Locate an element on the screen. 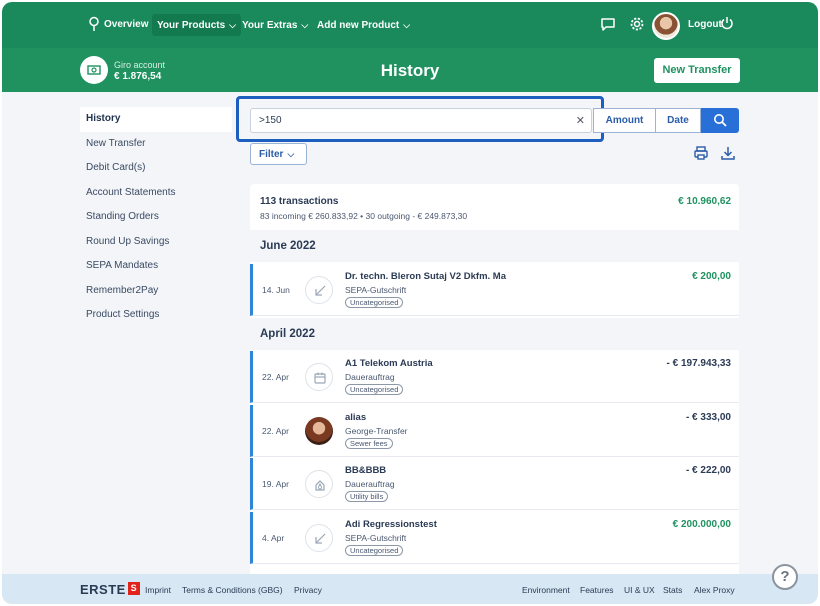  transaction-name: A1 Telekom Austria is located at coordinates (389, 363).